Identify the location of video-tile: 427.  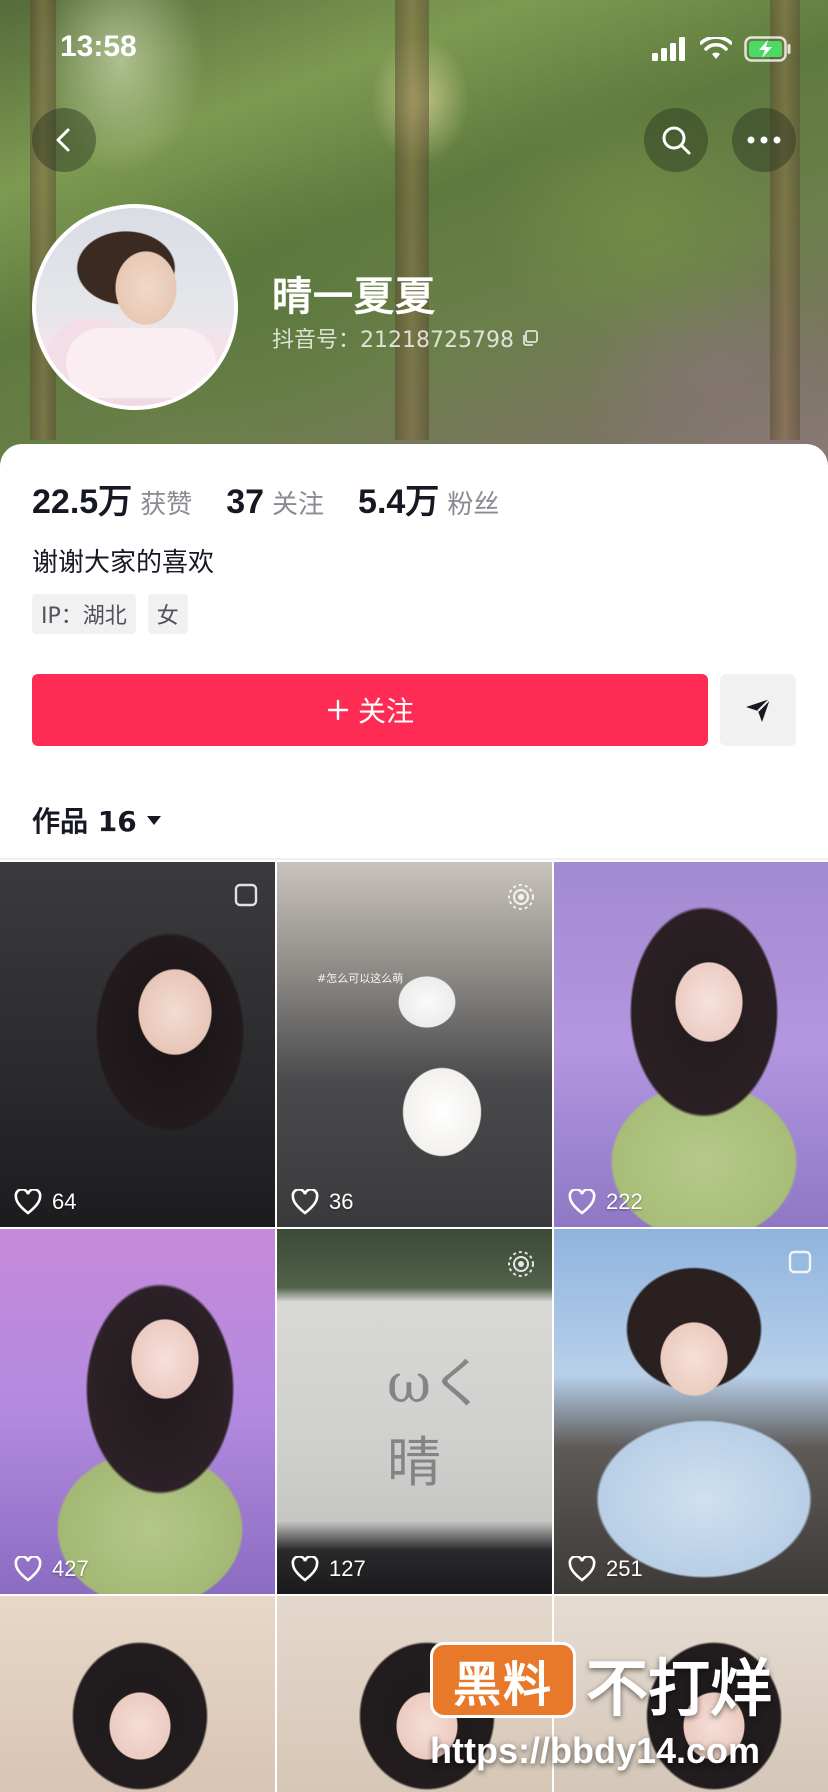
(137, 1411).